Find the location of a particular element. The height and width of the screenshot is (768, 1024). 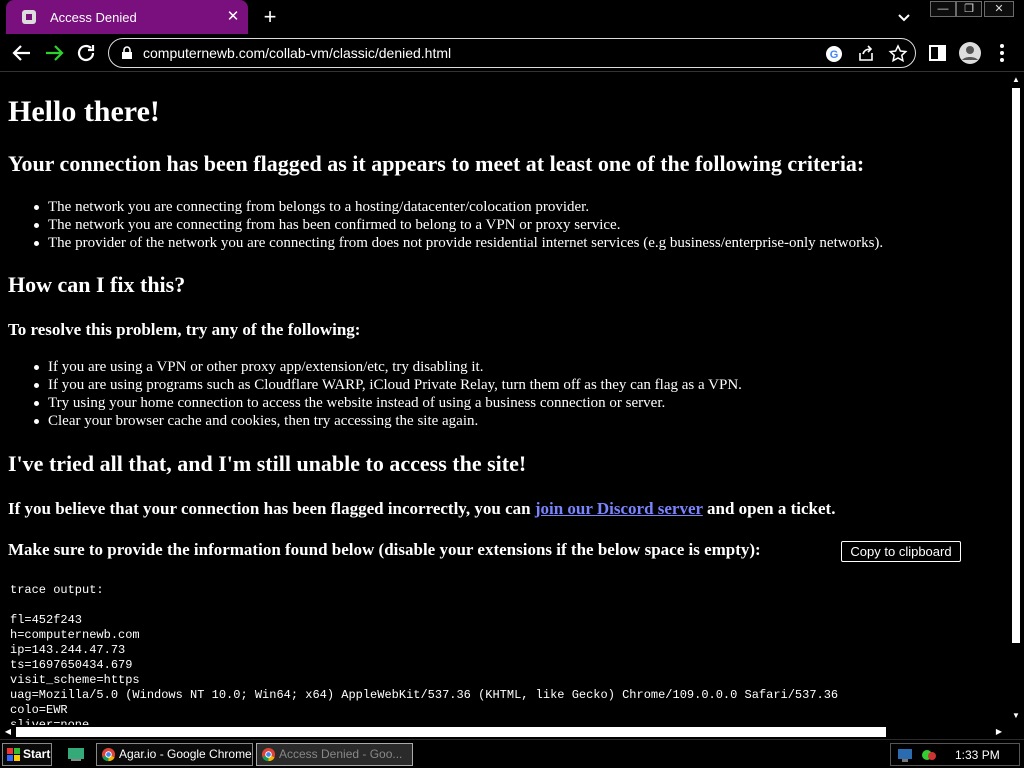

svg-text: G is located at coordinates (834, 55).